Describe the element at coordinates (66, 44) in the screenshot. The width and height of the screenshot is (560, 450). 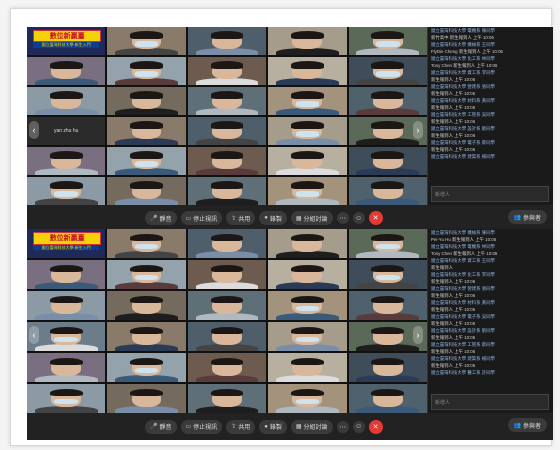
I see `slide-strip-text: 國立臺灣科技大學 新生入門` at that location.